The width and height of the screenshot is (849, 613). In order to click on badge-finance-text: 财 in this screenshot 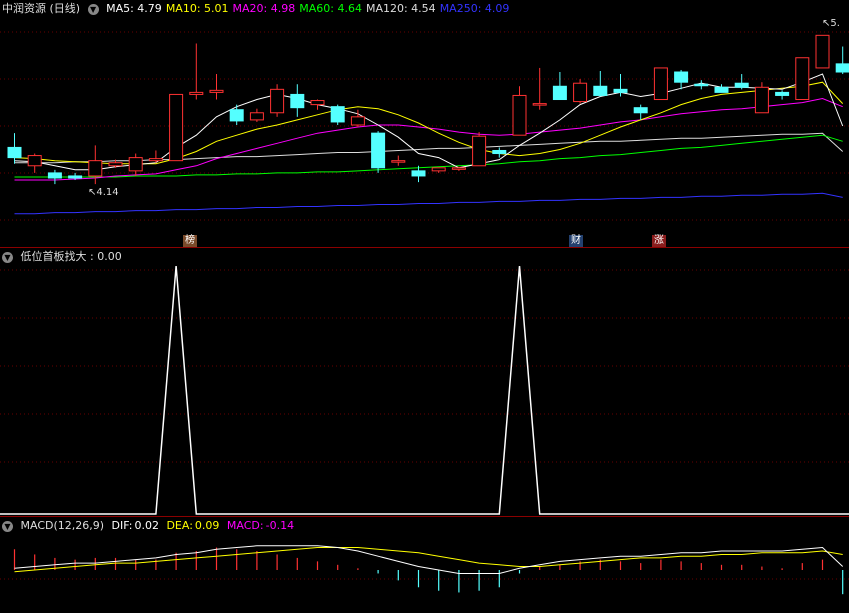, I will do `click(576, 240)`.